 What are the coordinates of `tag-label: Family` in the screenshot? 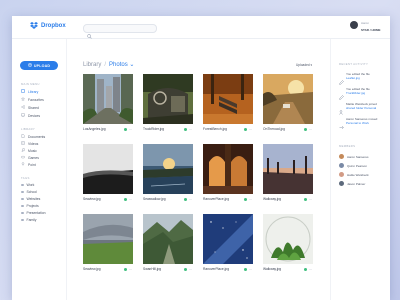 It's located at (31, 220).